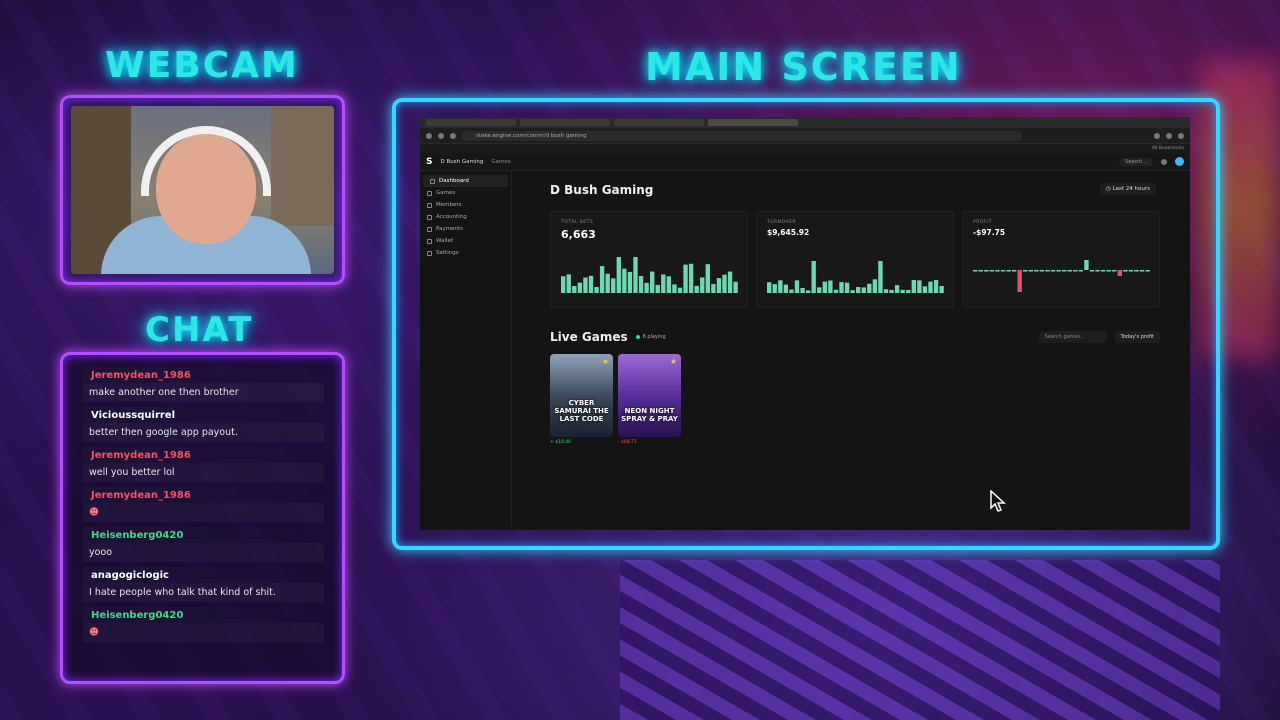 This screenshot has width=1280, height=720. I want to click on chat-user-row: Heisenberg0420, so click(188, 535).